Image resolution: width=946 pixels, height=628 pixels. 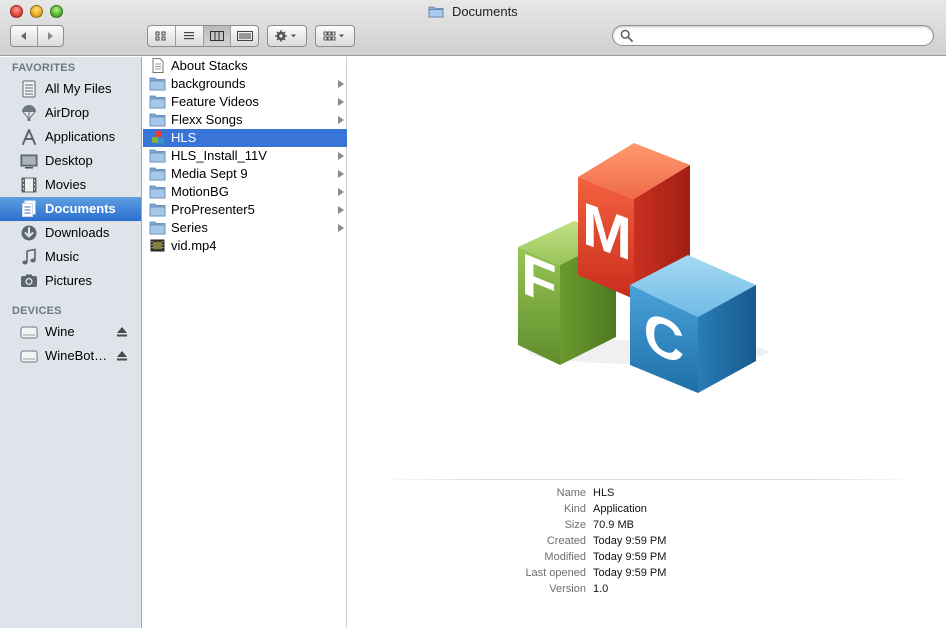 What do you see at coordinates (189, 227) in the screenshot?
I see `file-name: Series` at bounding box center [189, 227].